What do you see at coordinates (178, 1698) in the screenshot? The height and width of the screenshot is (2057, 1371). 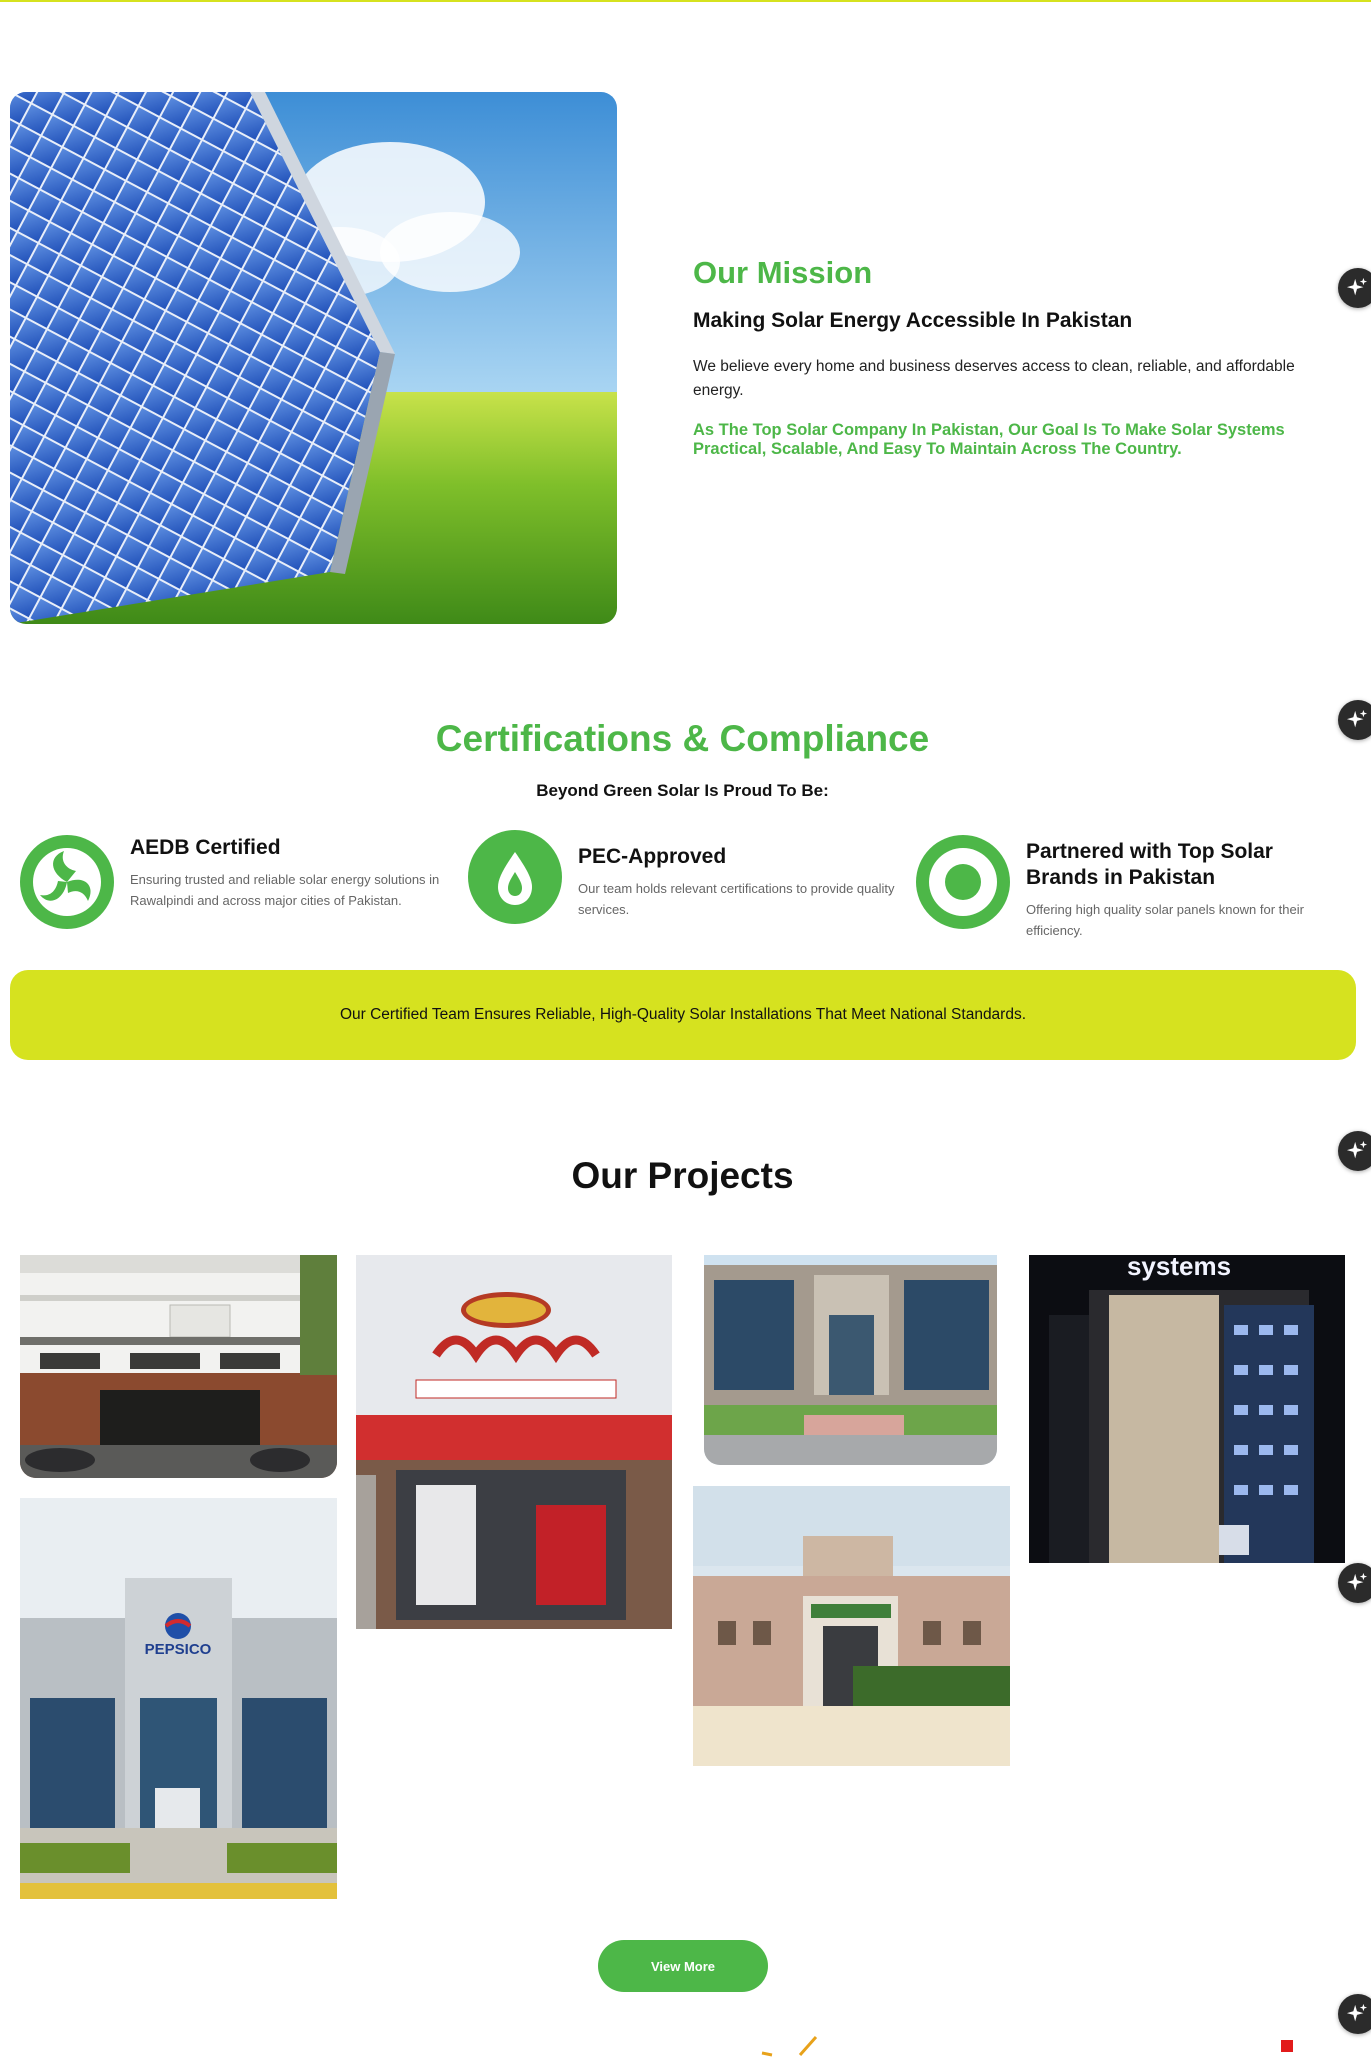 I see `project-image-pepsico: PEPSICO` at bounding box center [178, 1698].